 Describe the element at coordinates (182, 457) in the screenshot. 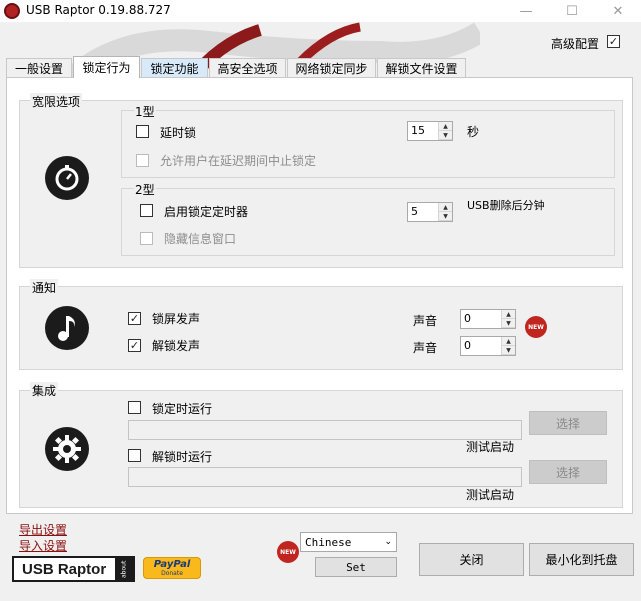

I see `run-on-unlock-label: 解锁时运行` at that location.